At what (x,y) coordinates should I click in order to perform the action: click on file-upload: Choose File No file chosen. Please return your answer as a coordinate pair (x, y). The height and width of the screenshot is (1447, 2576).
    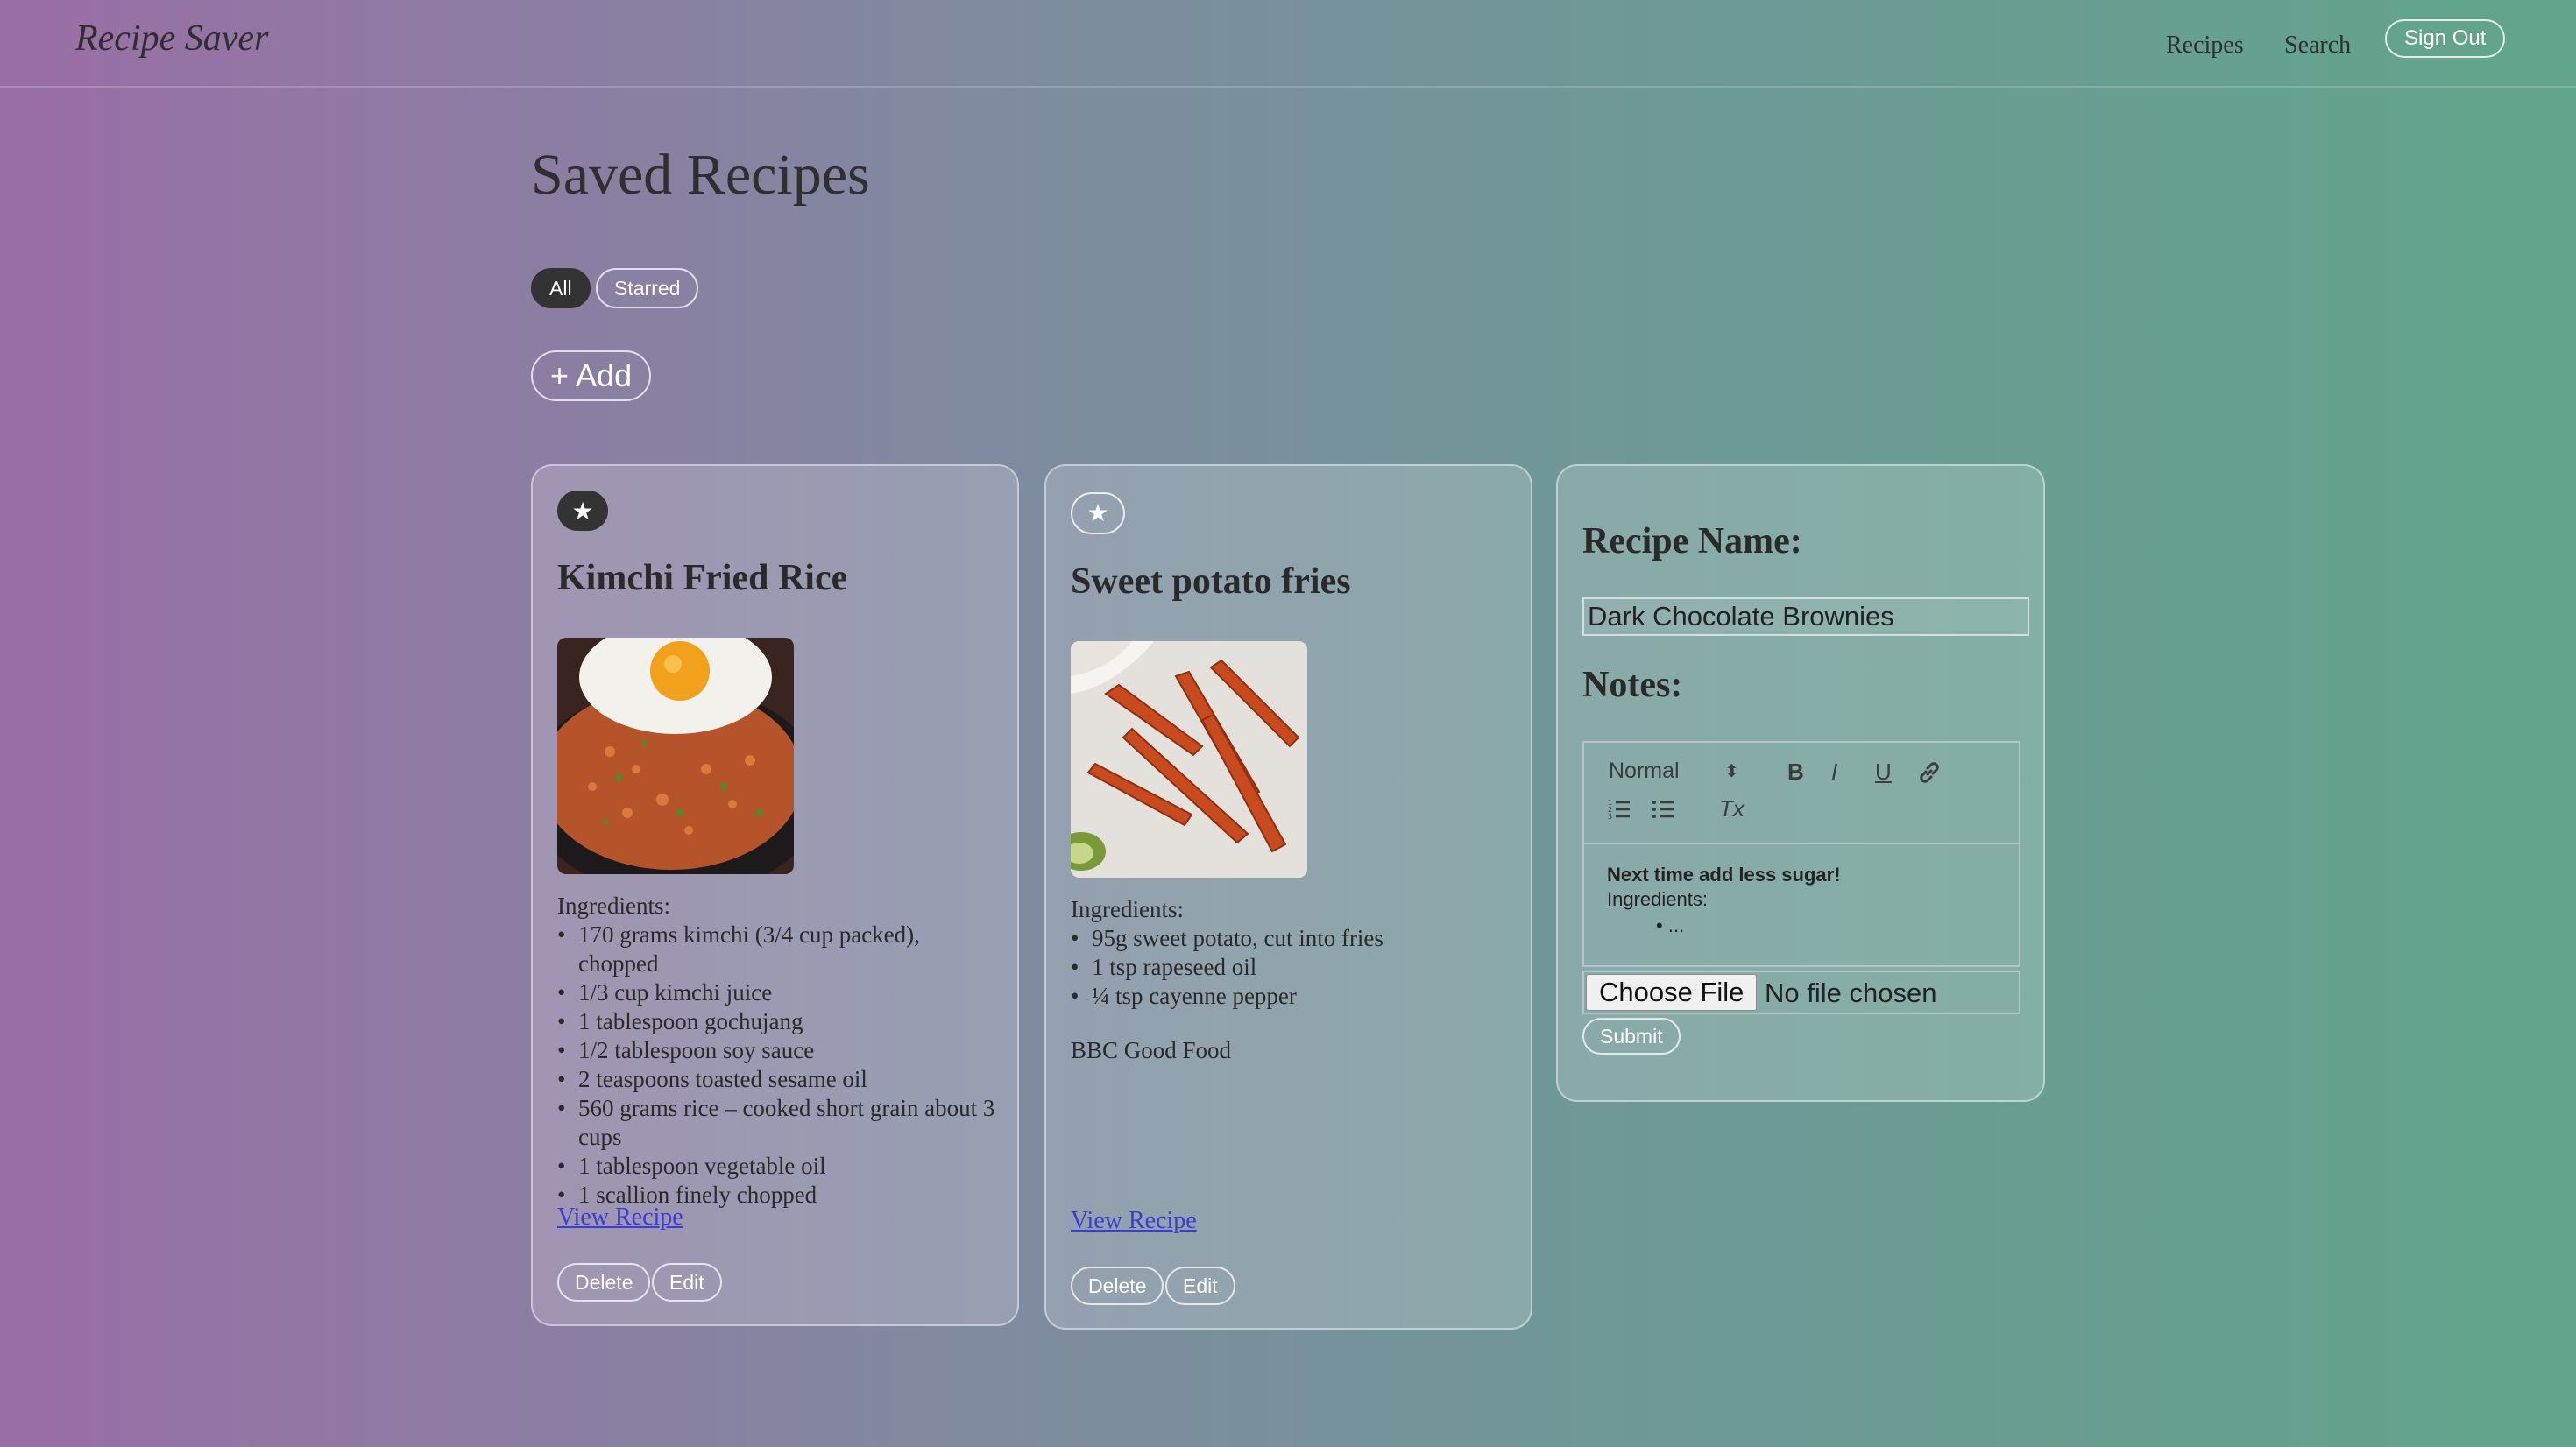
    Looking at the image, I should click on (1801, 992).